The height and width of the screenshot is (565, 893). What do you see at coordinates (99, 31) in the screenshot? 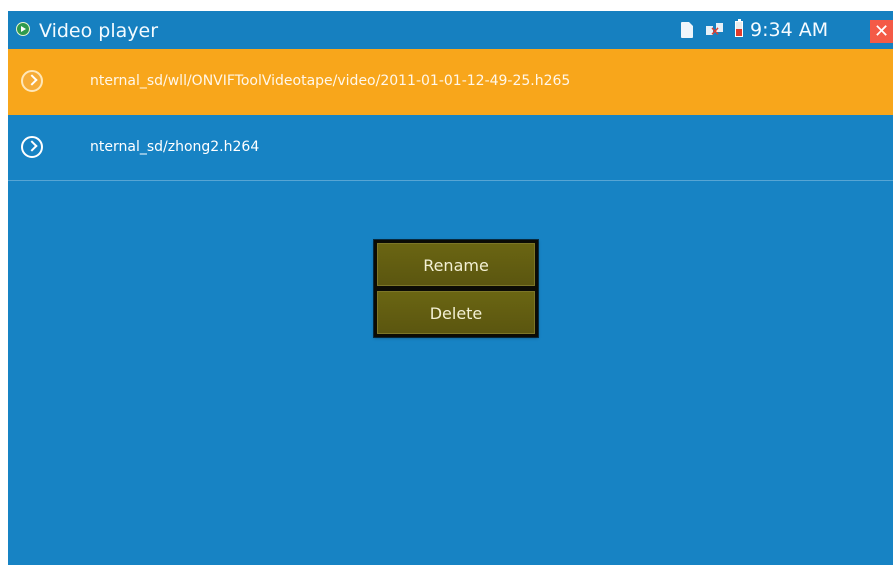
I see `app-title: Video player` at bounding box center [99, 31].